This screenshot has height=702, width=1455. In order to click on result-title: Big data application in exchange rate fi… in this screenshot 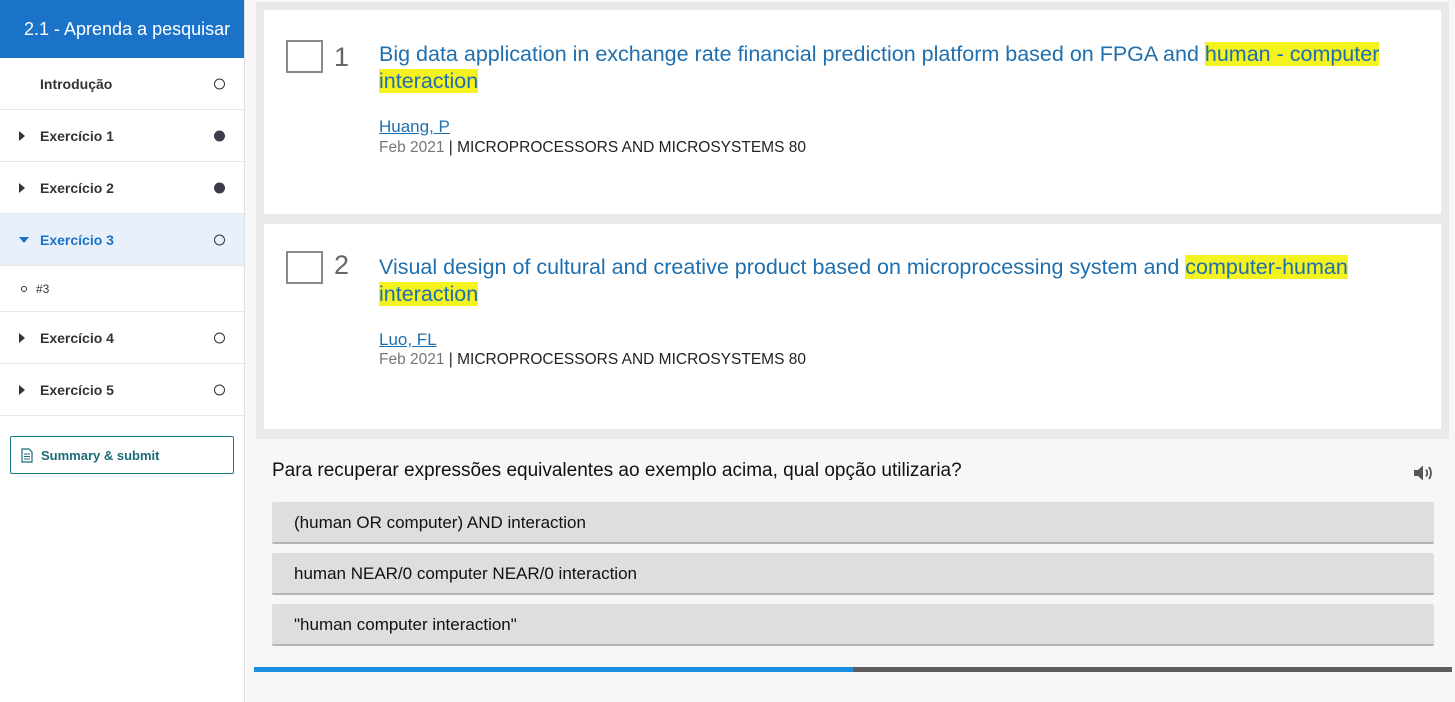, I will do `click(889, 68)`.